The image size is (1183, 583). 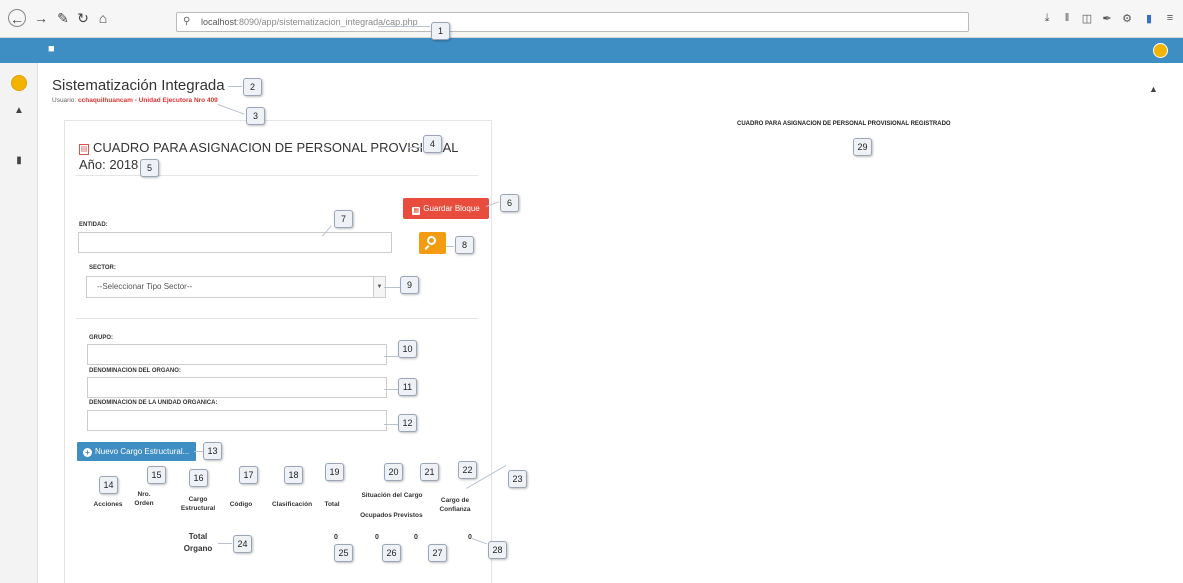 I want to click on sector-selected: --Seleccionar Tipo Sector--, so click(x=145, y=286).